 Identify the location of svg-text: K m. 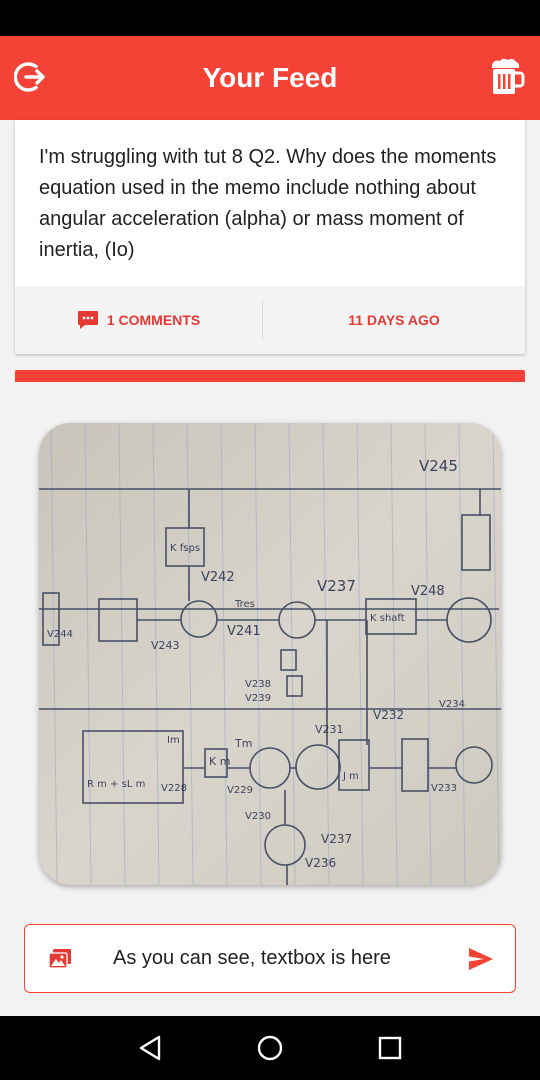
(219, 761).